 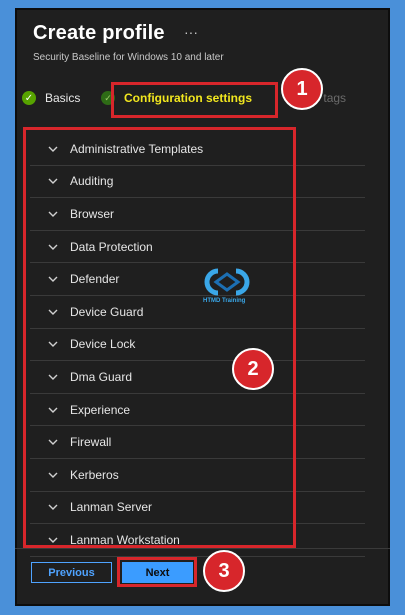 I want to click on page-title: Create profile, so click(x=99, y=33).